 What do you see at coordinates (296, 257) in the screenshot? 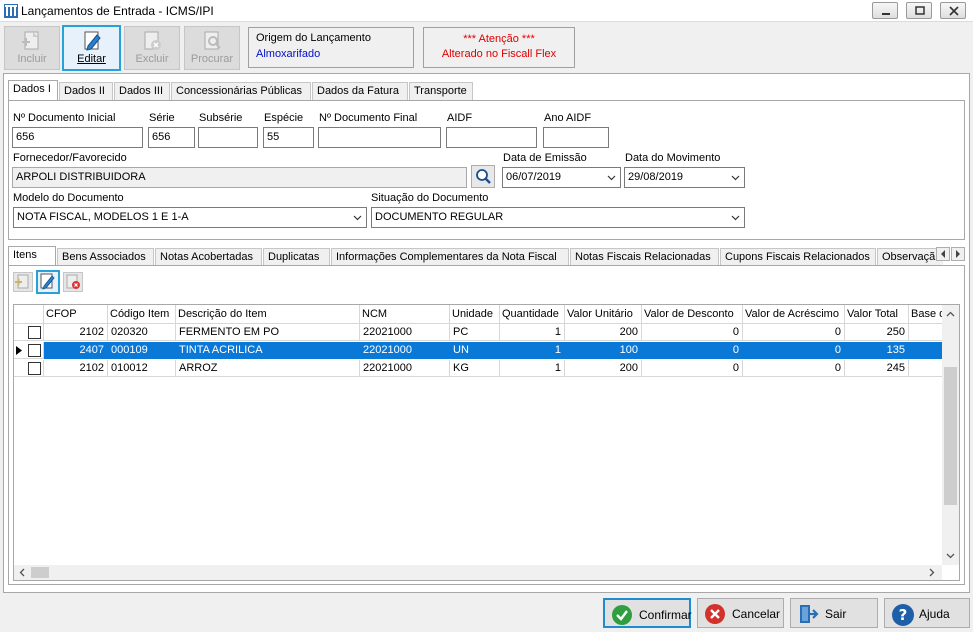
I see `tab-duplicatas: Duplicatas` at bounding box center [296, 257].